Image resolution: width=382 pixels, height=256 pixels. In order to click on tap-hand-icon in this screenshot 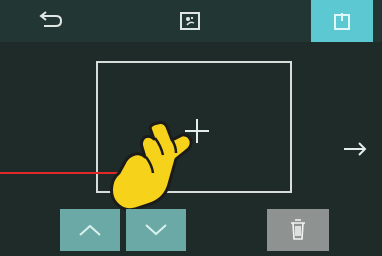, I will do `click(151, 166)`.